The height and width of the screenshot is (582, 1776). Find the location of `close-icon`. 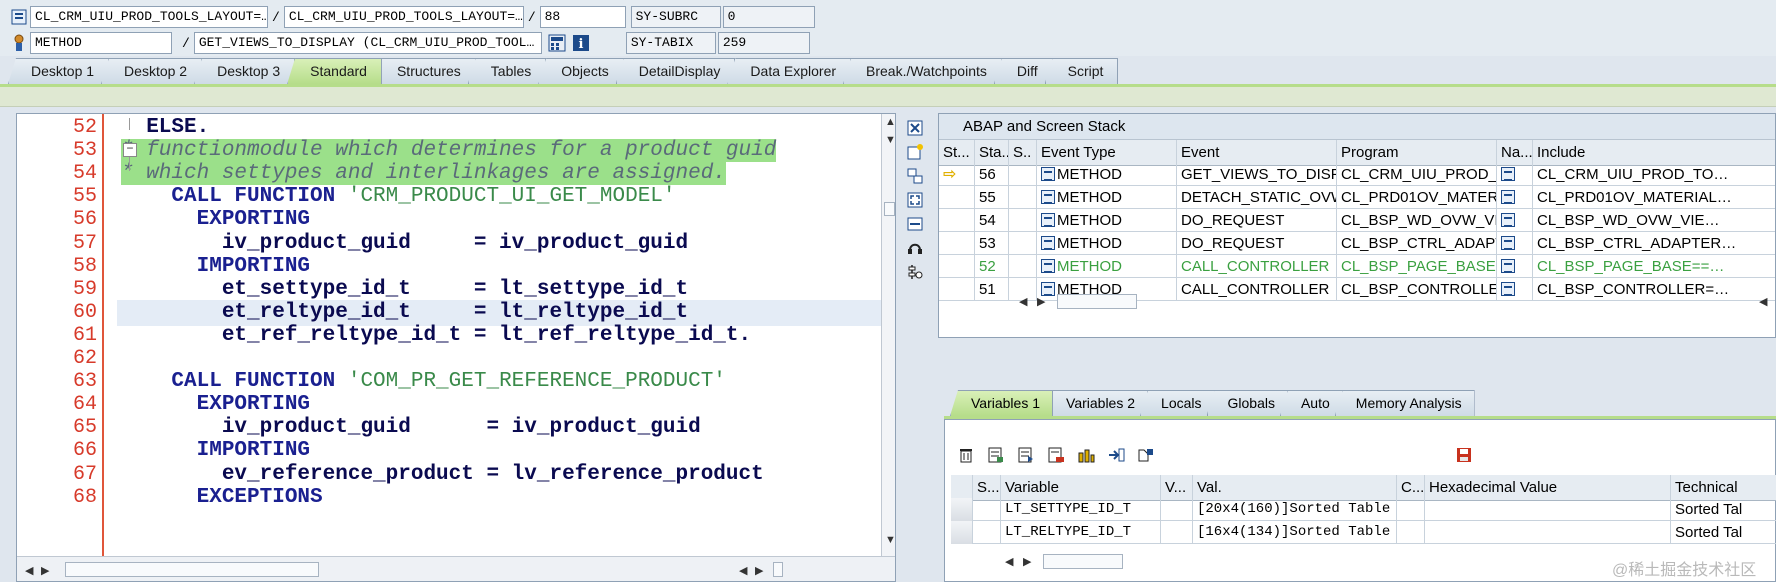

close-icon is located at coordinates (915, 128).